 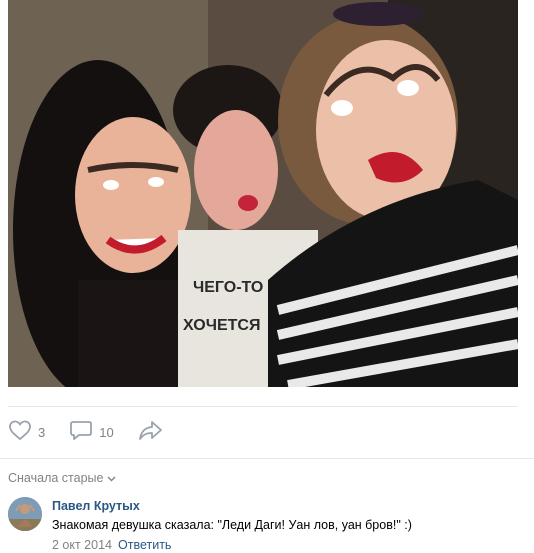 What do you see at coordinates (42, 432) in the screenshot?
I see `like-count: 3` at bounding box center [42, 432].